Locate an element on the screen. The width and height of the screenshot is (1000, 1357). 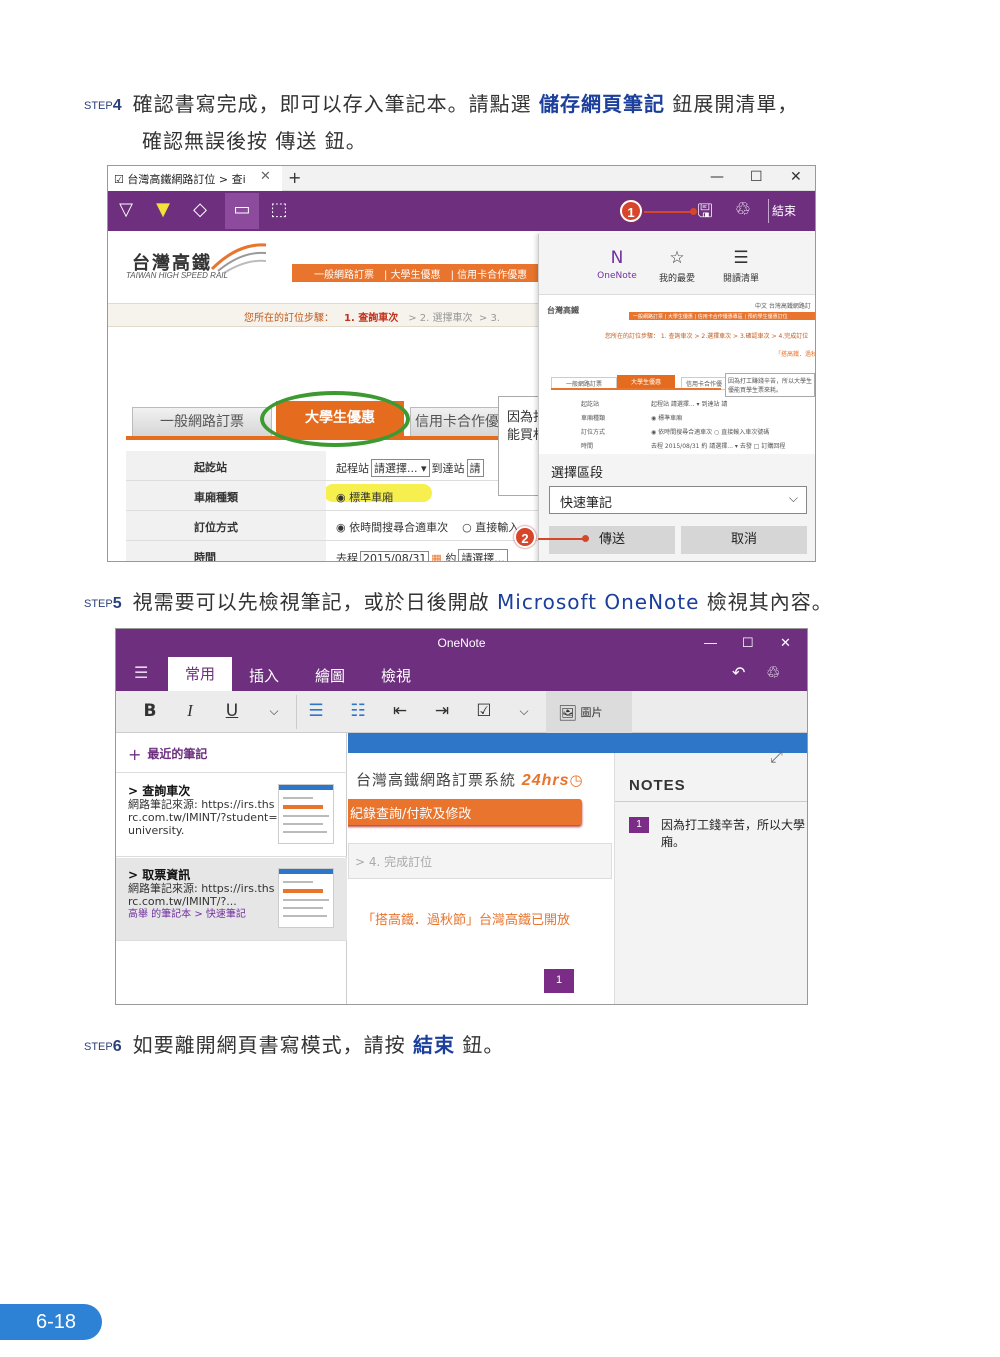
bold-icon: B is located at coordinates (150, 711).